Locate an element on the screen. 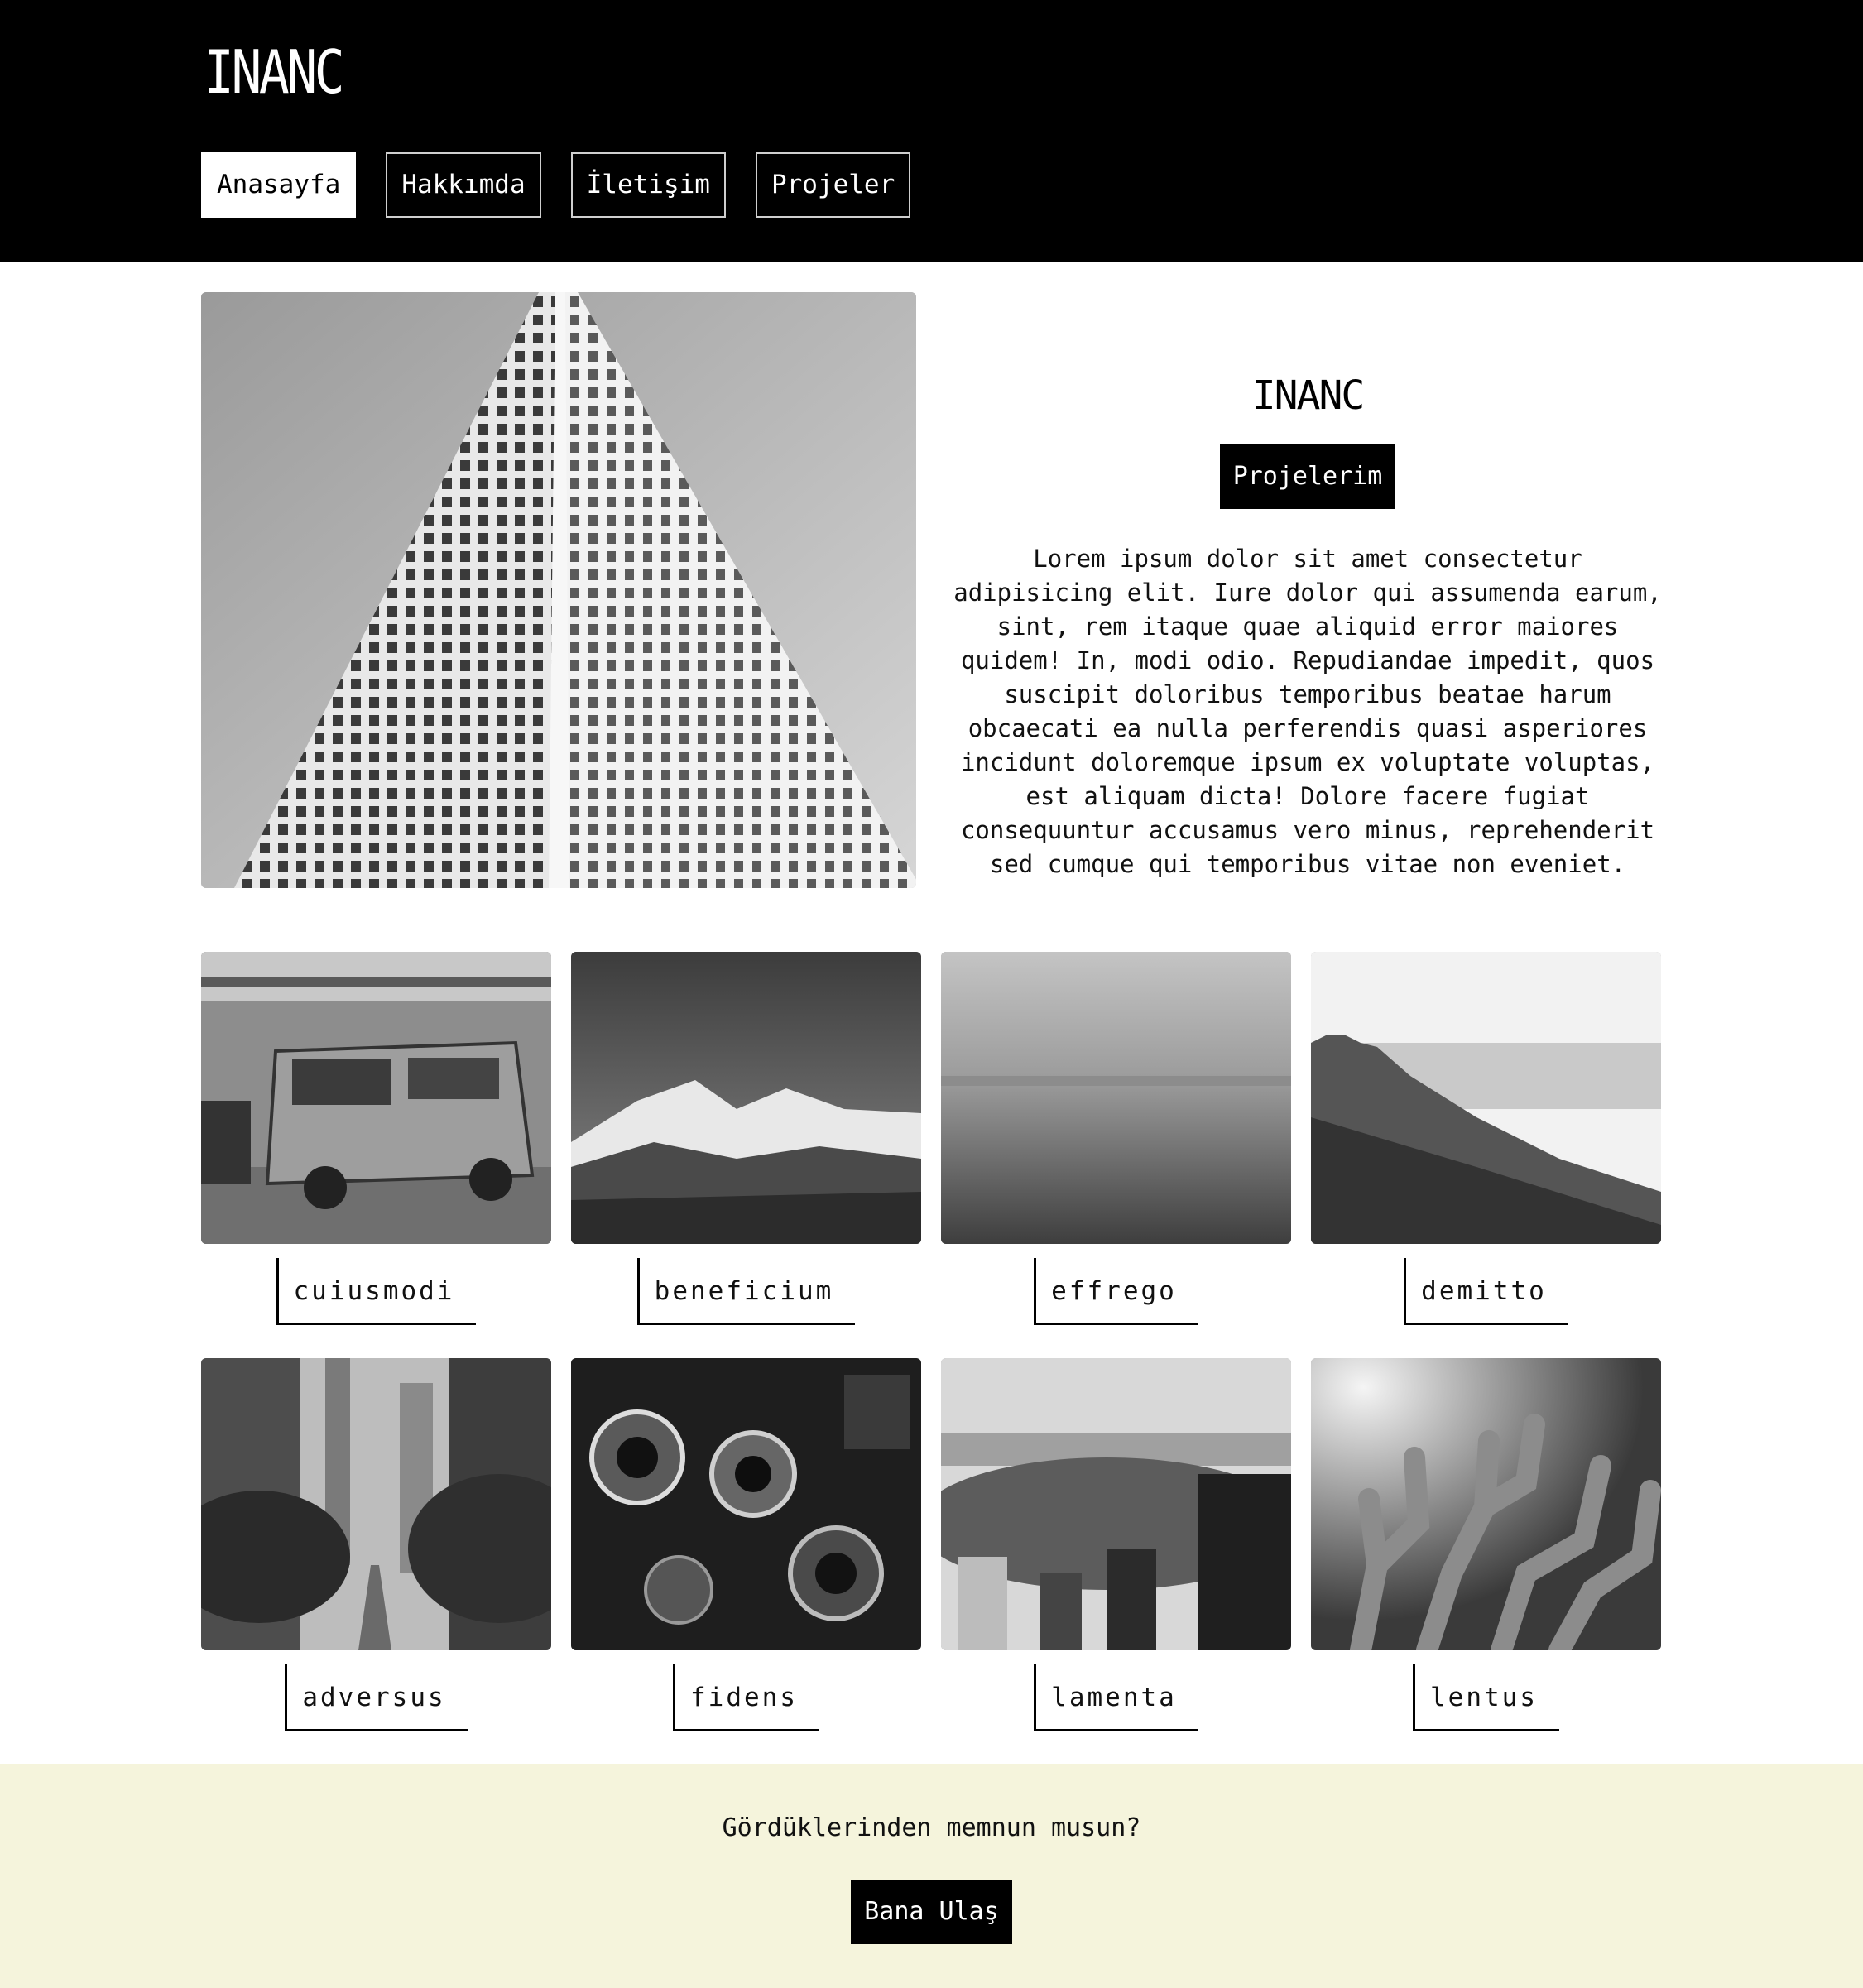 The image size is (1863, 1988). gallery-card: cuiusmodi is located at coordinates (376, 1138).